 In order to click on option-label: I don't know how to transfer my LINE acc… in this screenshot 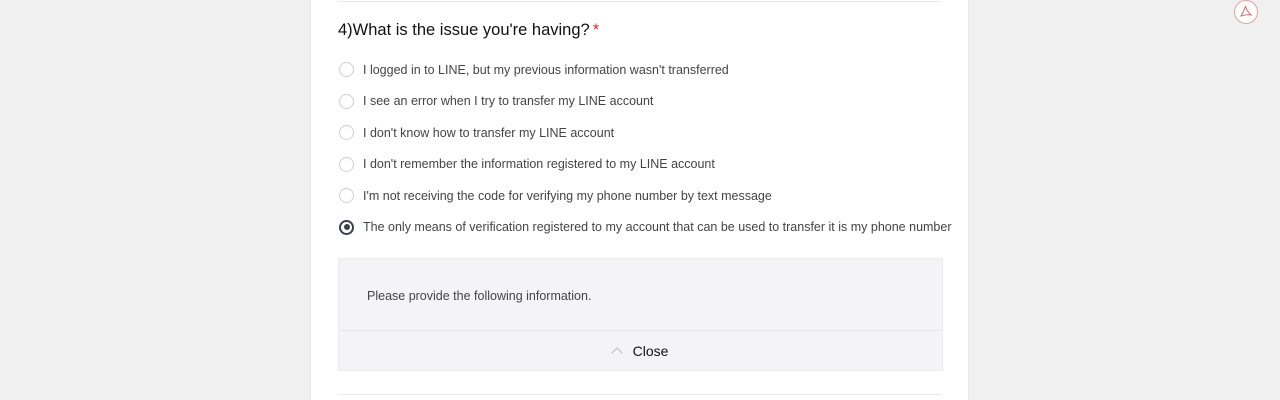, I will do `click(488, 133)`.